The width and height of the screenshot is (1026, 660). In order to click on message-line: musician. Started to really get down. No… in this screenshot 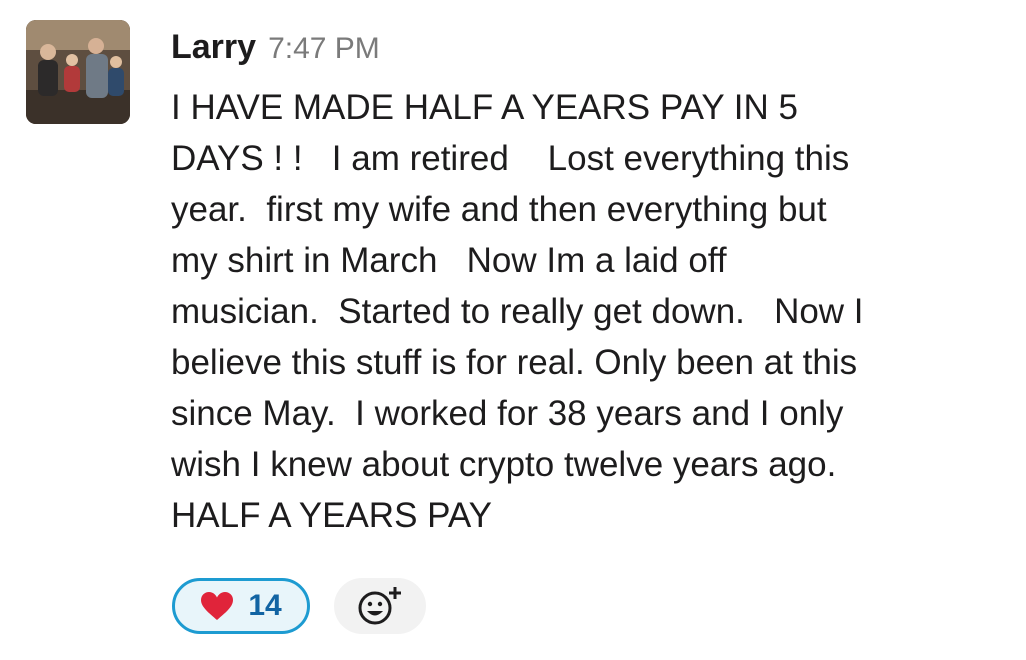, I will do `click(517, 311)`.